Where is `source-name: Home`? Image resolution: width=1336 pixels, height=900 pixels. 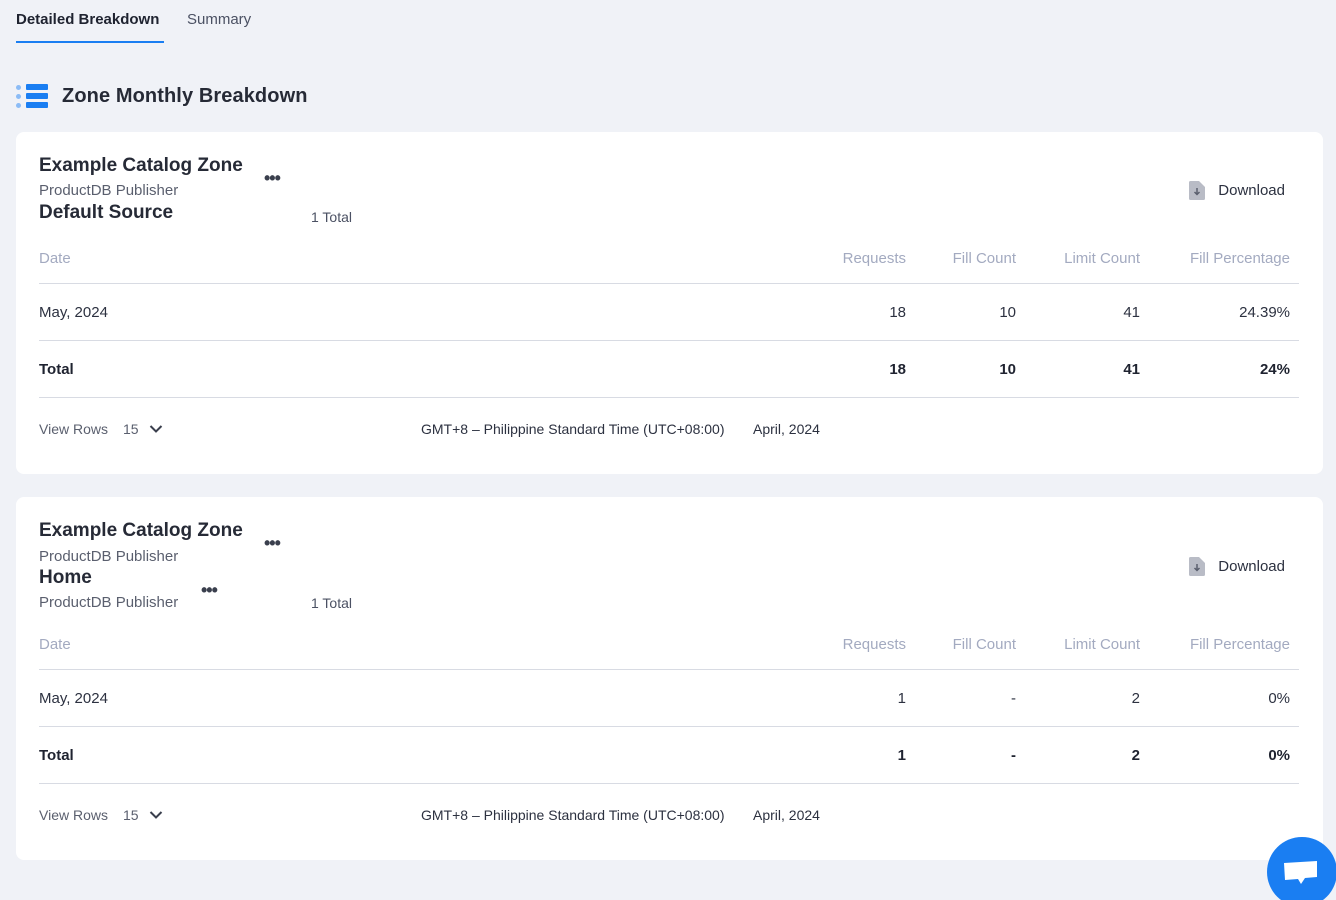 source-name: Home is located at coordinates (65, 577).